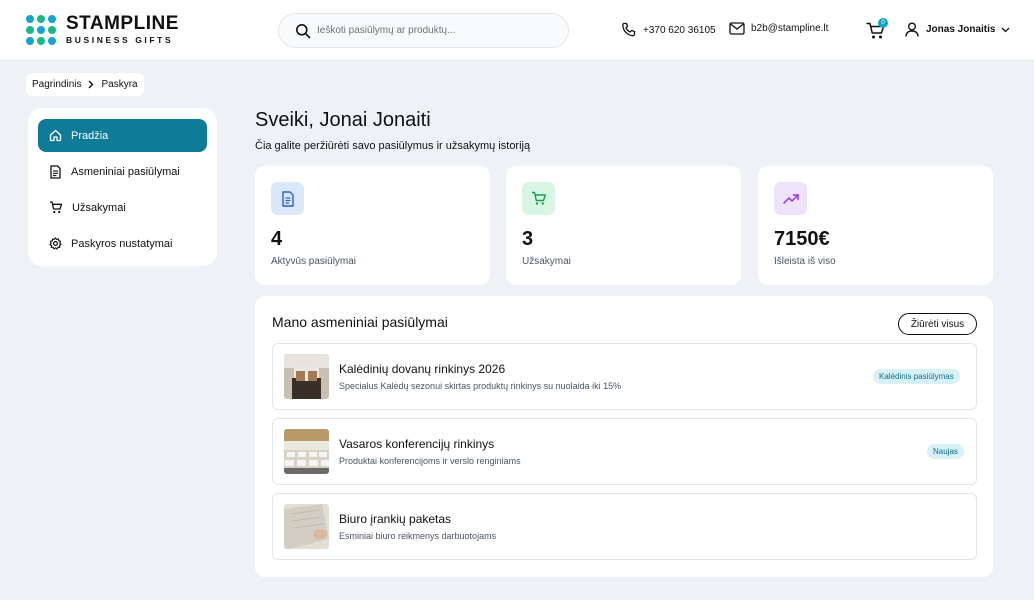 This screenshot has width=1034, height=600. I want to click on stat-label: Aktyvūs pasiūlymai, so click(314, 261).